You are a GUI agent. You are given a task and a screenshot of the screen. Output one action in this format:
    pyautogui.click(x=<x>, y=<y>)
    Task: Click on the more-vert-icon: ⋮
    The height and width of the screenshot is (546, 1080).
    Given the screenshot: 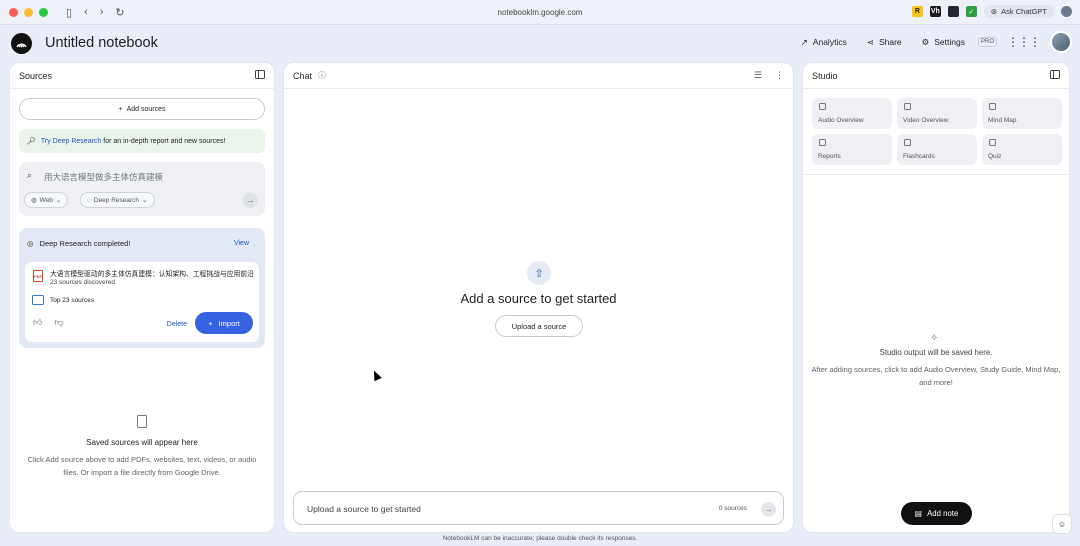 What is the action you would take?
    pyautogui.click(x=779, y=75)
    